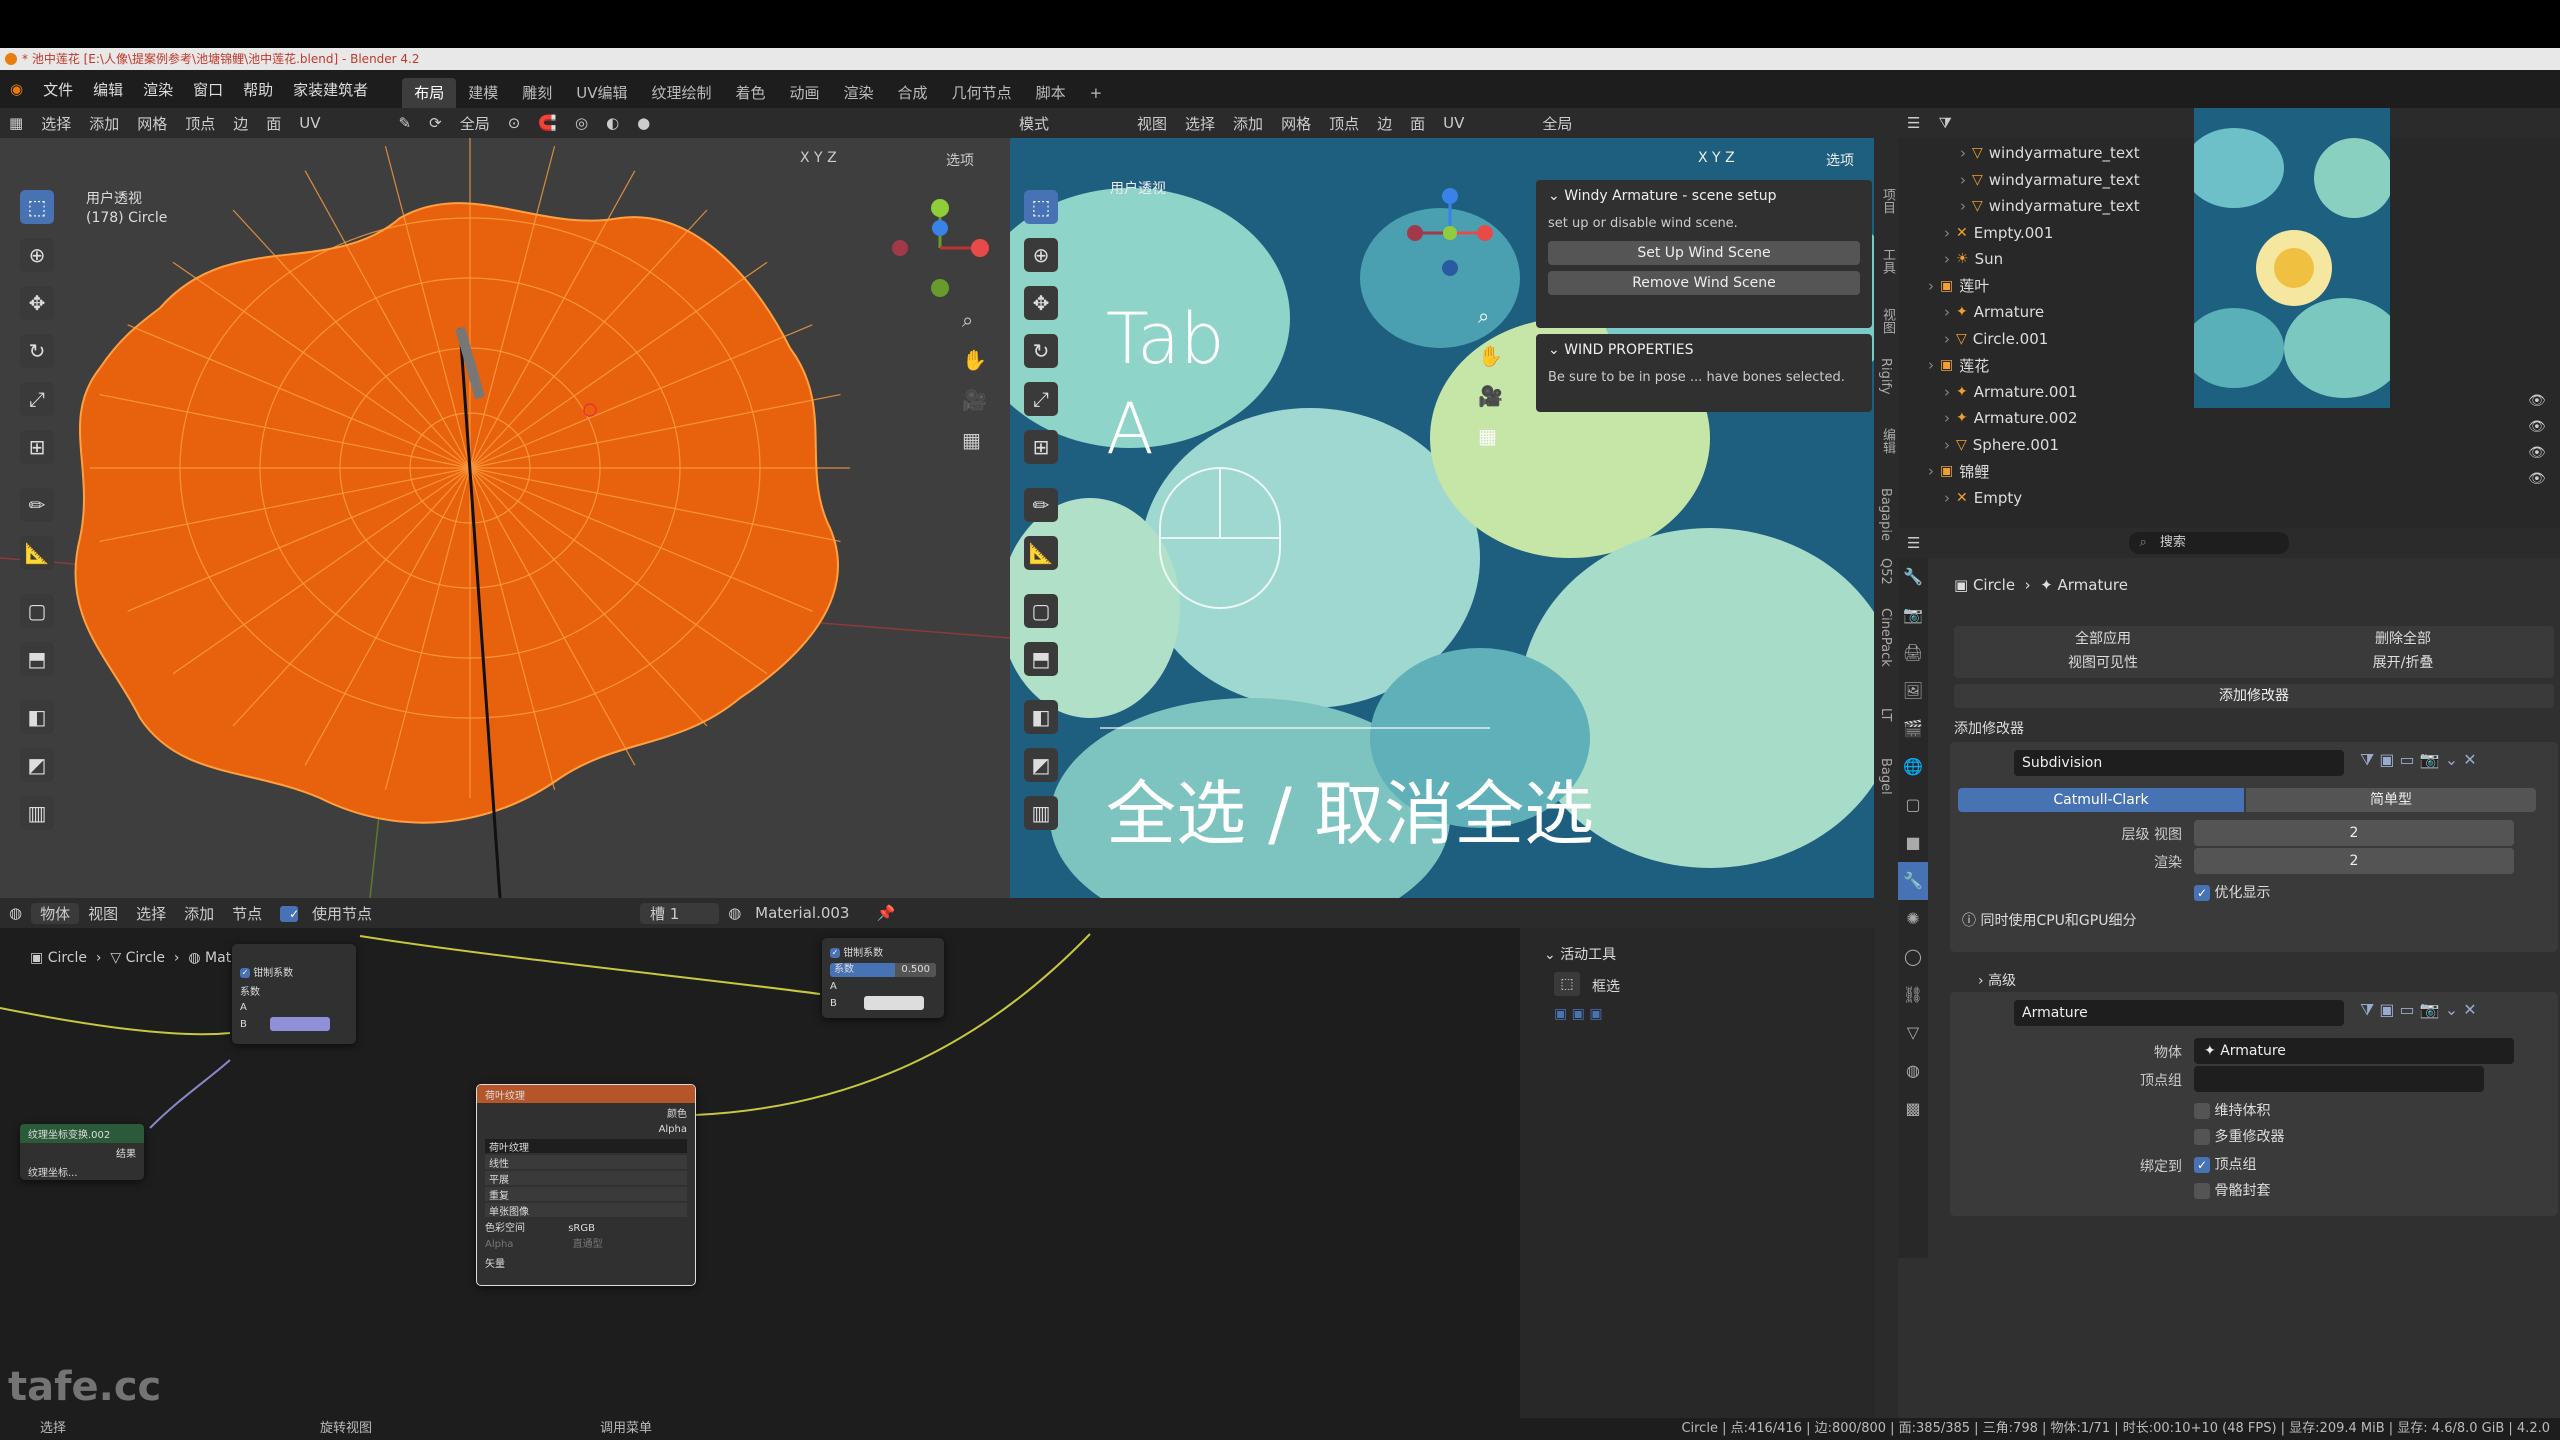 The image size is (2560, 1440). What do you see at coordinates (2339, 1079) in the screenshot?
I see `vertex-group-field` at bounding box center [2339, 1079].